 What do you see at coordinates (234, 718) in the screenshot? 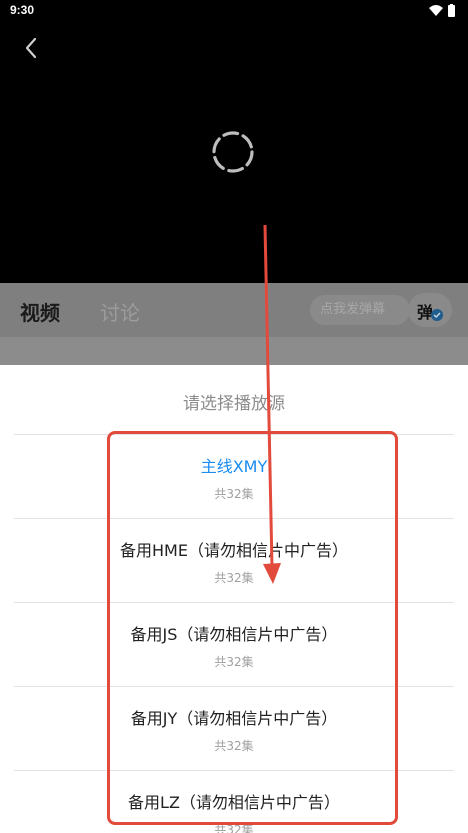
I see `source-name: 备用JY（请勿相信片中广告）` at bounding box center [234, 718].